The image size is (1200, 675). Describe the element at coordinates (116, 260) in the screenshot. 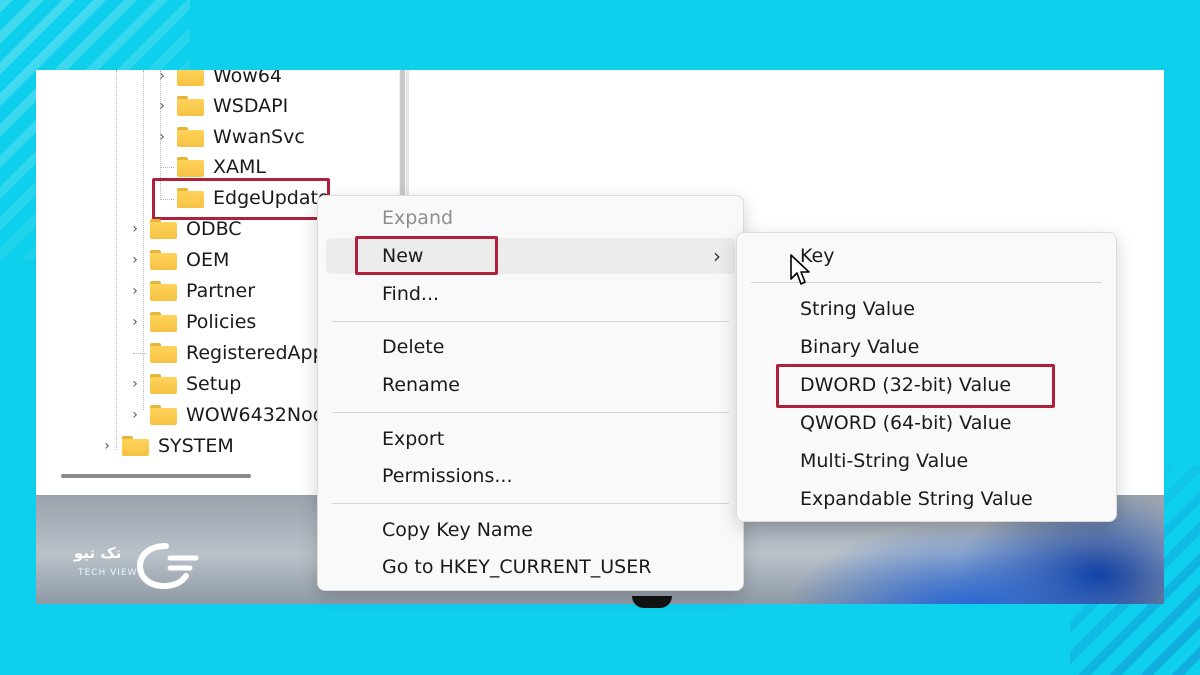

I see `tree-connector-line` at that location.